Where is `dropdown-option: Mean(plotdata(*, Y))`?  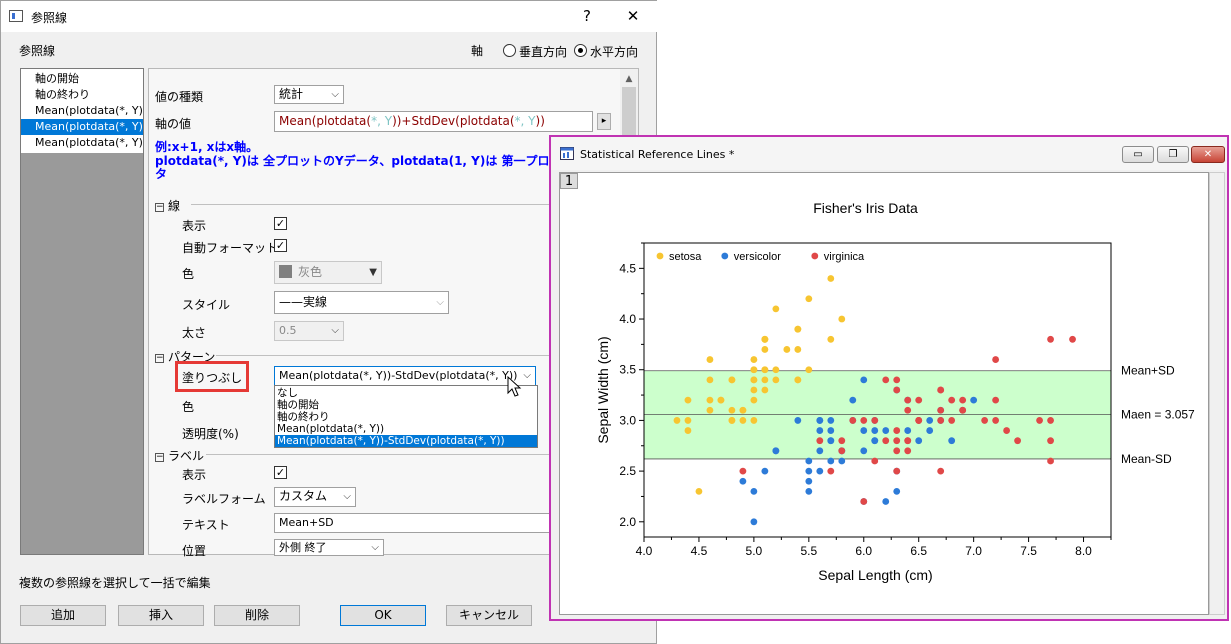 dropdown-option: Mean(plotdata(*, Y)) is located at coordinates (406, 429).